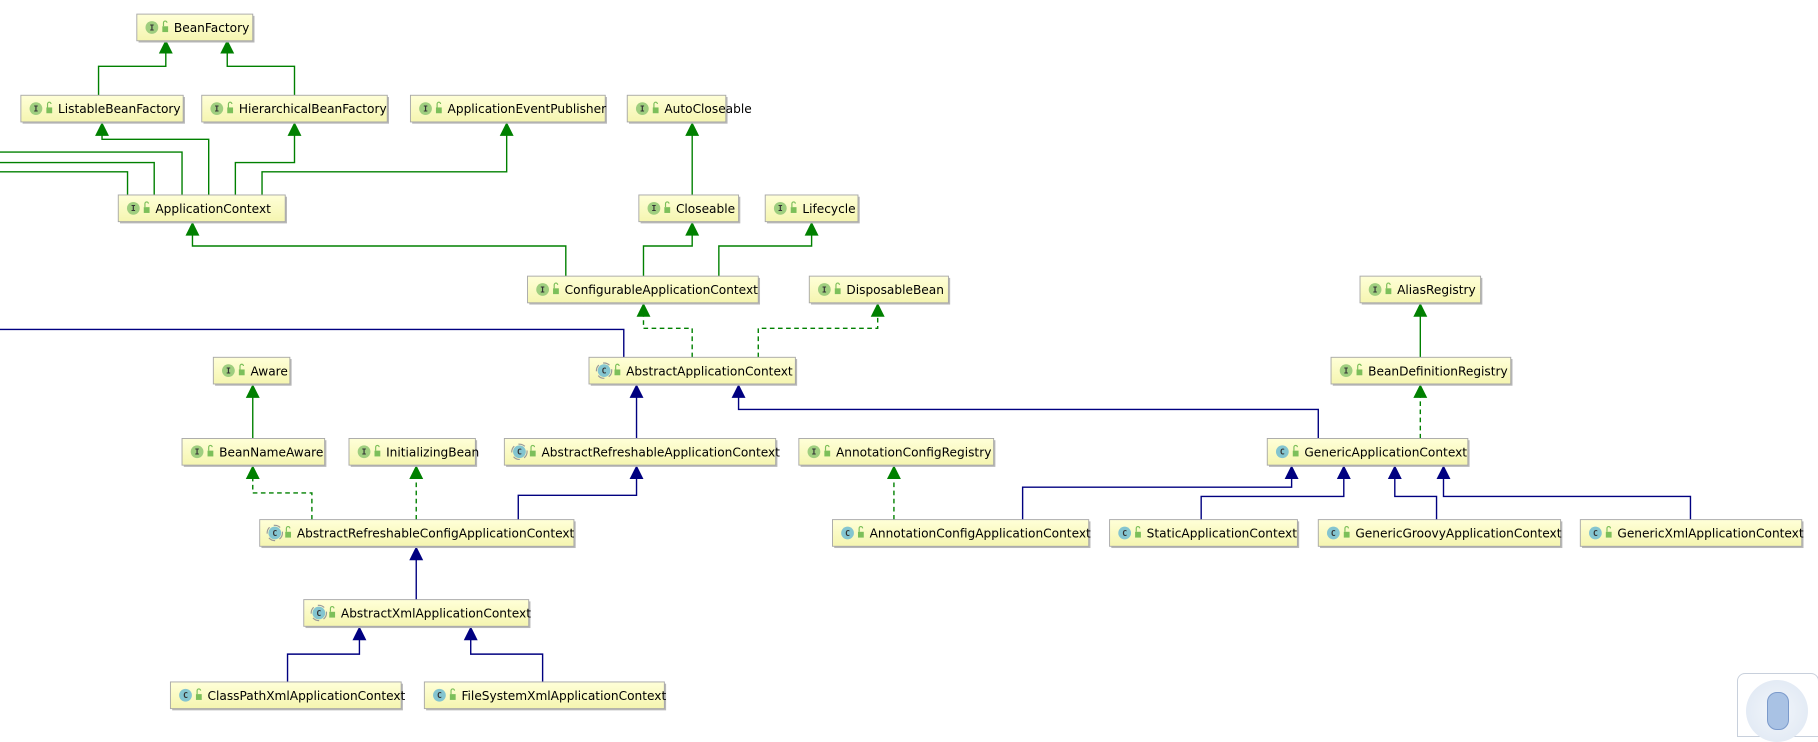  I want to click on node-generic-xml-application-context: C GenericXmlApplicationContext, so click(1691, 534).